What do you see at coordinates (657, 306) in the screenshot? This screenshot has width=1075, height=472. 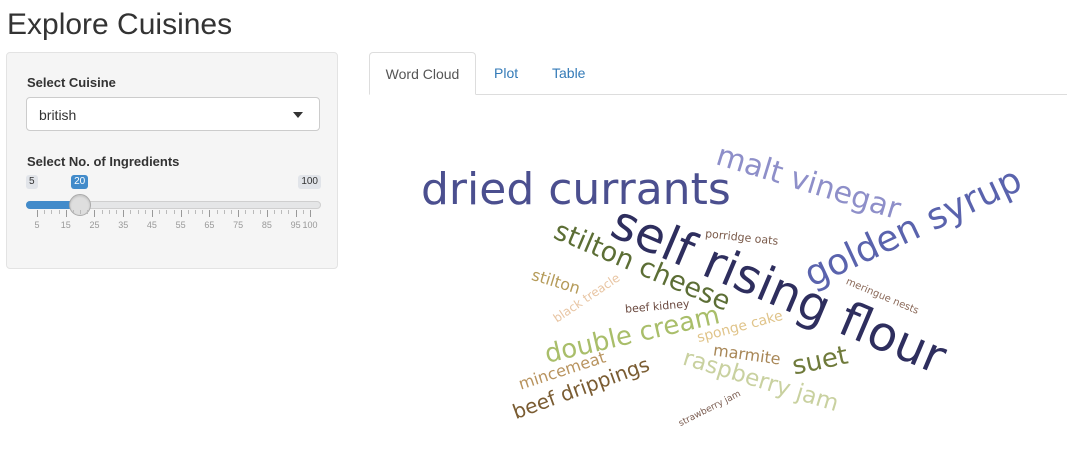 I see `word-cloud-word: beef kidney` at bounding box center [657, 306].